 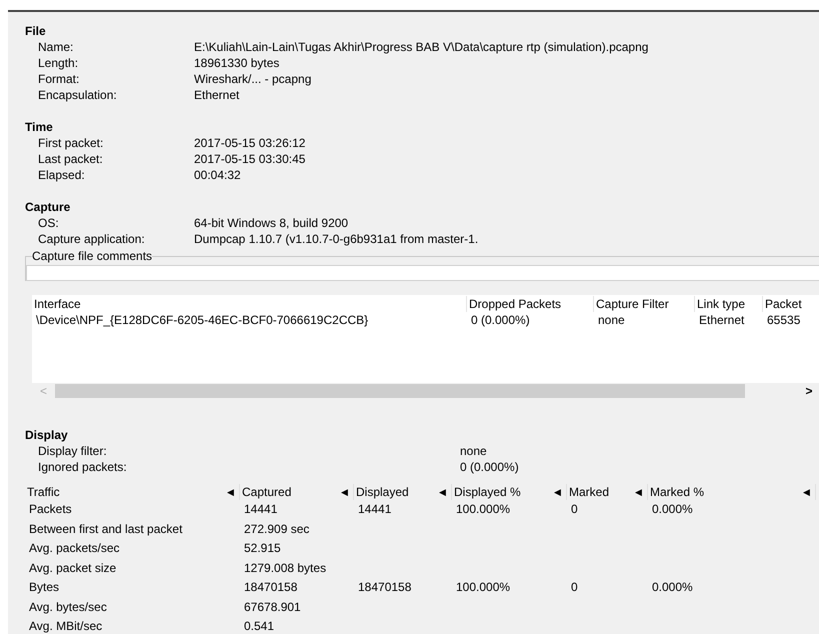 I want to click on table-cell: Packets, so click(x=50, y=509).